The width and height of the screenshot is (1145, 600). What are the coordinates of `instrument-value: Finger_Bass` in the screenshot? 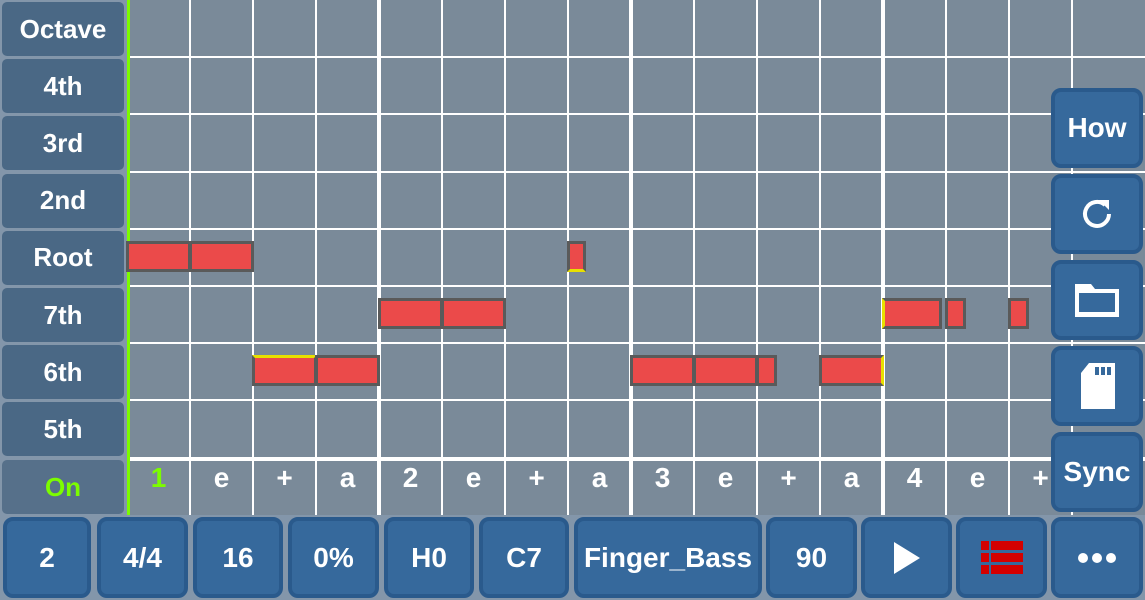 It's located at (668, 557).